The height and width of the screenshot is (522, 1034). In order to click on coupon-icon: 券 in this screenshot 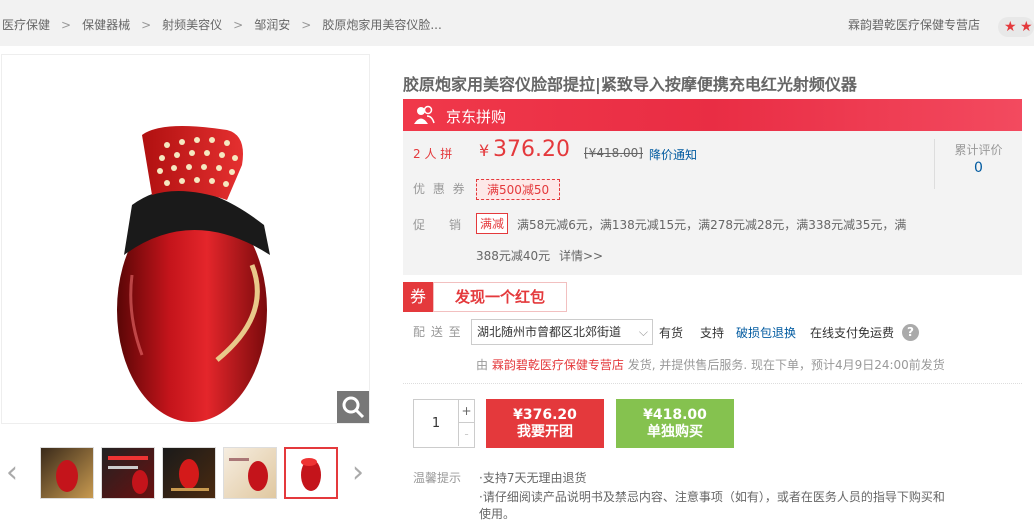, I will do `click(418, 297)`.